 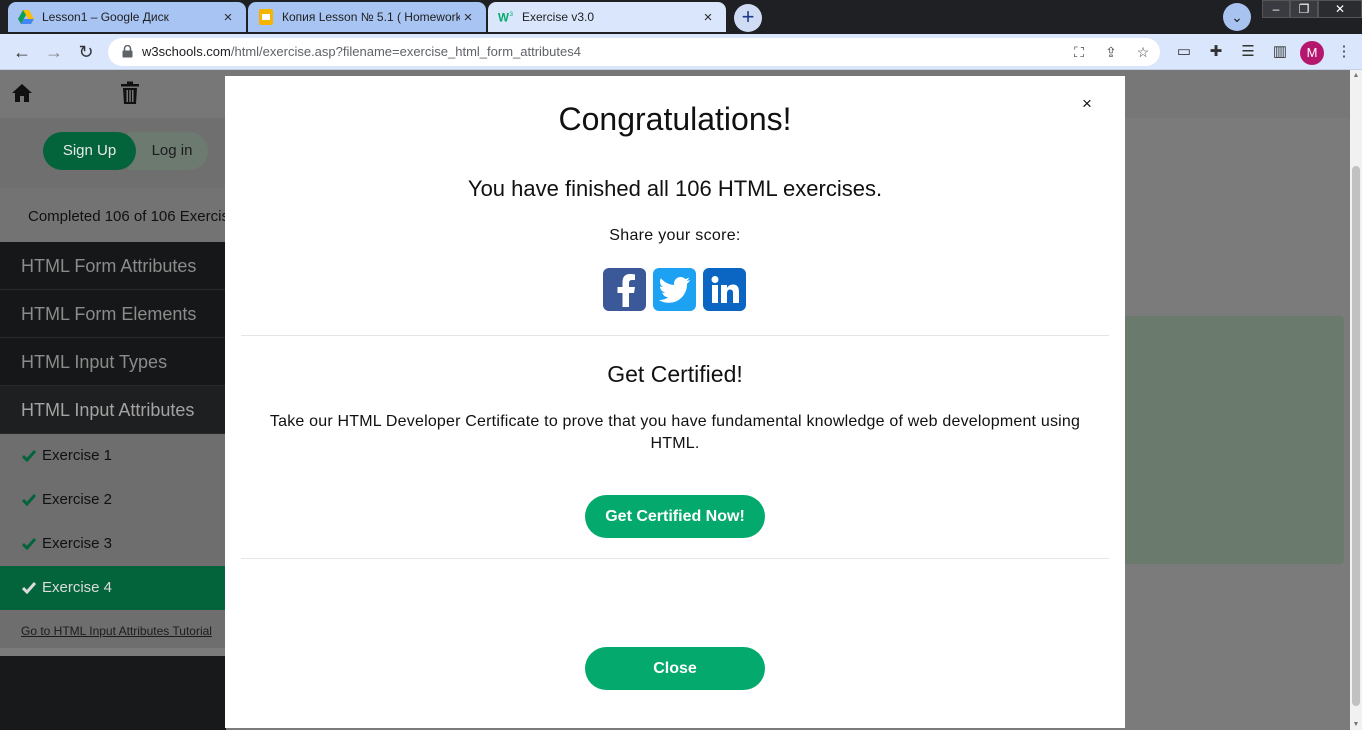 I want to click on sidebar-section-input-types: HTML Input Types, so click(x=113, y=362).